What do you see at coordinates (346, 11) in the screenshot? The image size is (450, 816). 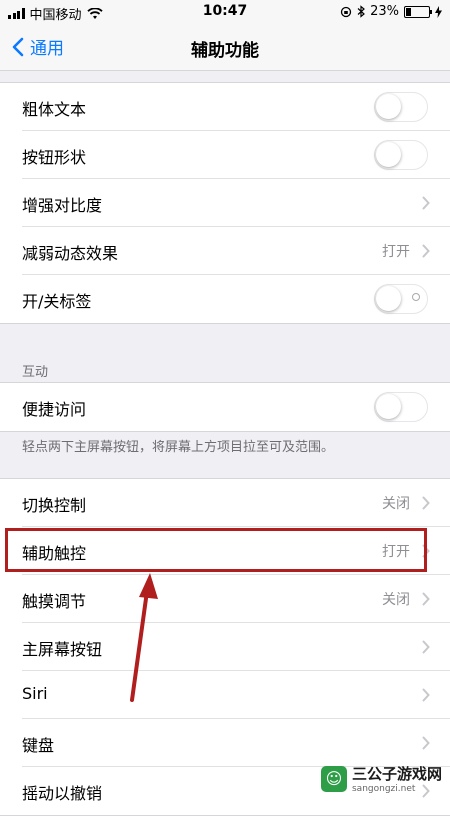 I see `orientation-lock-icon` at bounding box center [346, 11].